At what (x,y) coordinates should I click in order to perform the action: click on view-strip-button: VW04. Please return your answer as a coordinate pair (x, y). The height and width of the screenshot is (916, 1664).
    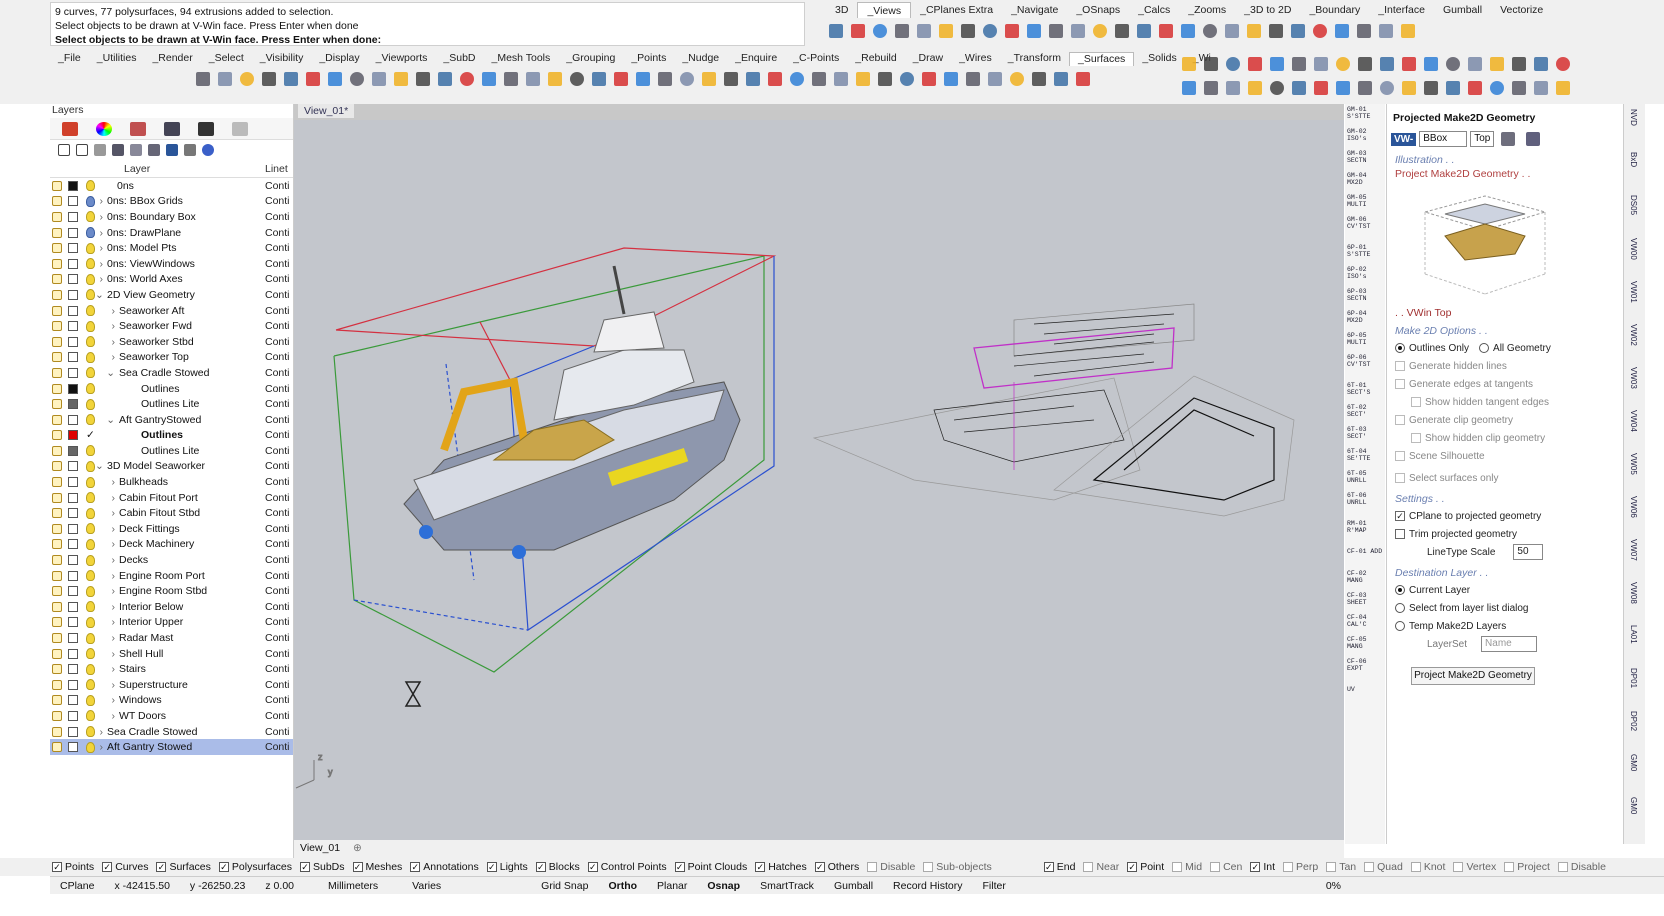
    Looking at the image, I should click on (1633, 429).